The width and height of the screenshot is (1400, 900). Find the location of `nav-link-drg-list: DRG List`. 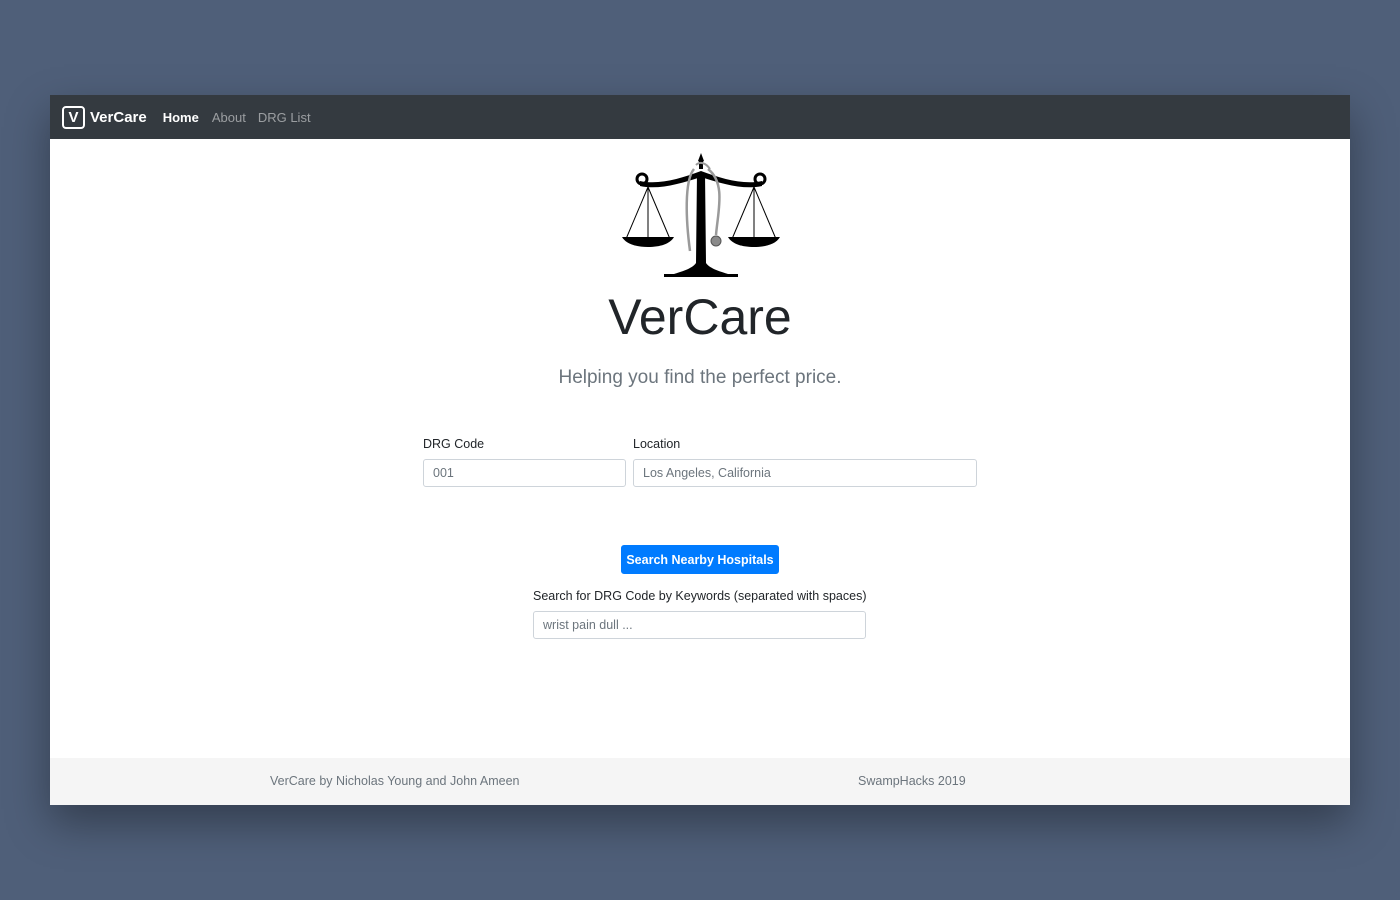

nav-link-drg-list: DRG List is located at coordinates (284, 117).